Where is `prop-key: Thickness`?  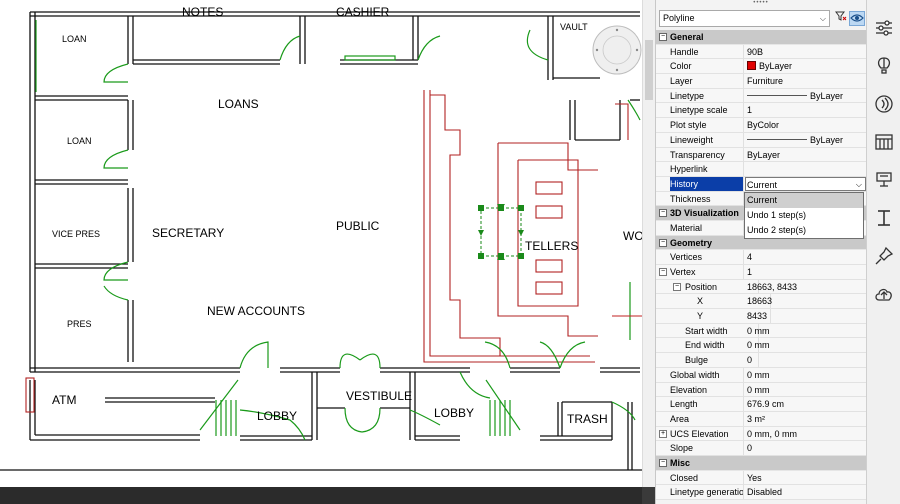 prop-key: Thickness is located at coordinates (707, 198).